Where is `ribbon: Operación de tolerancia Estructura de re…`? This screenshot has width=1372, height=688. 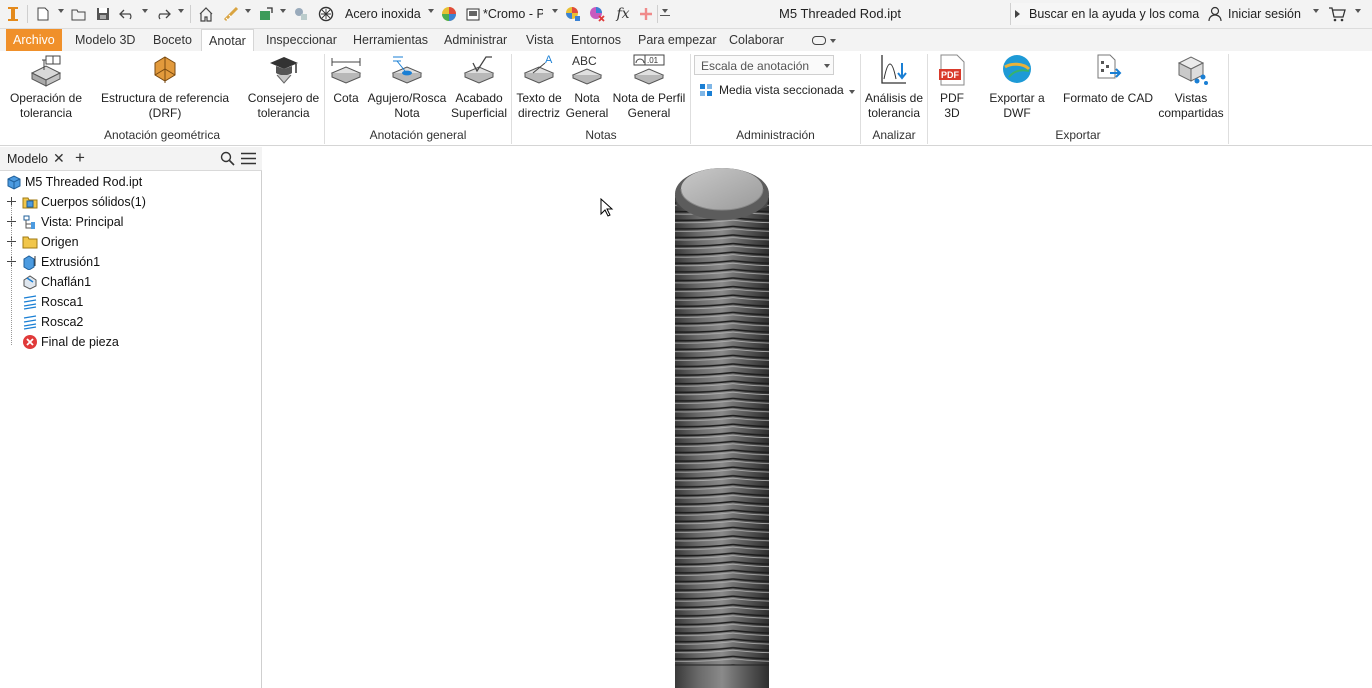 ribbon: Operación de tolerancia Estructura de re… is located at coordinates (686, 98).